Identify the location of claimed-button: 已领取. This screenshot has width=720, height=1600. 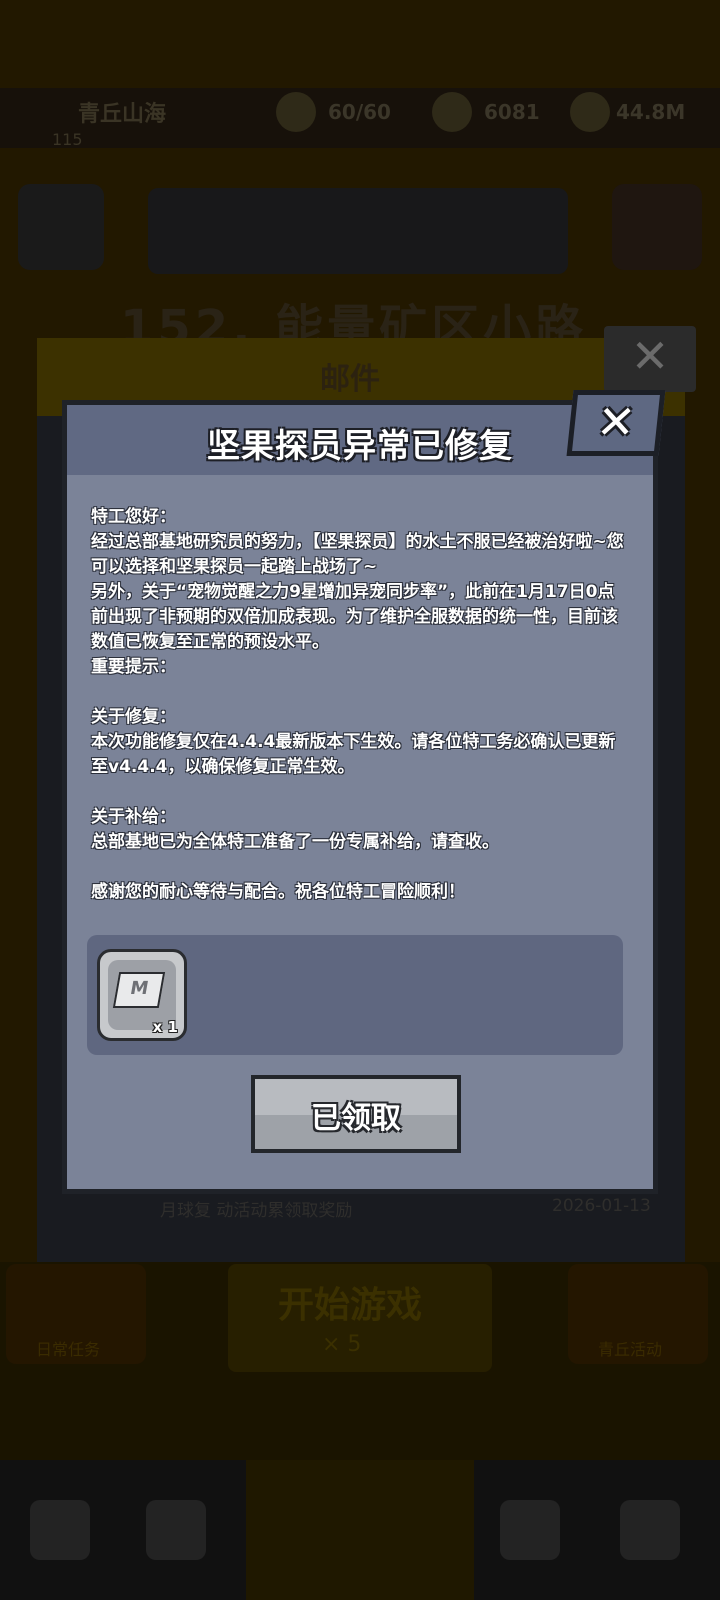
(356, 1114).